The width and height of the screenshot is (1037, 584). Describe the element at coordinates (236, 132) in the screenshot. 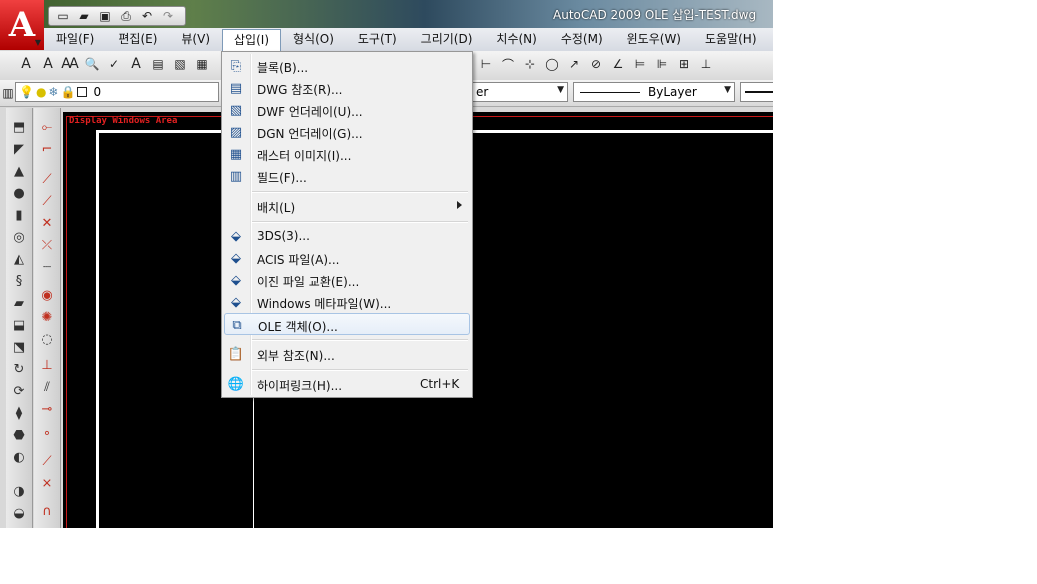

I see `dgn-underlay-icon: ▨` at that location.